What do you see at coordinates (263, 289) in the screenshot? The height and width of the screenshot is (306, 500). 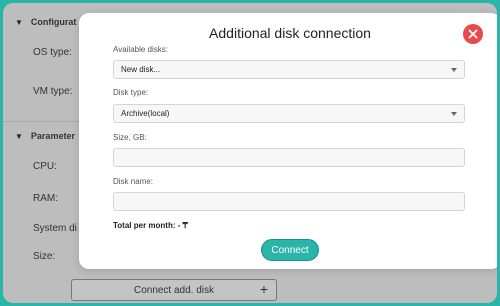 I see `plus-icon: +` at bounding box center [263, 289].